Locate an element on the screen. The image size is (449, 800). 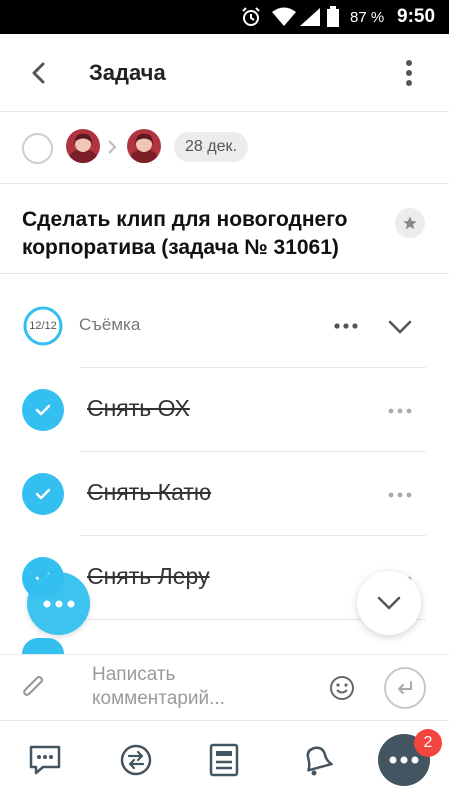
more-vertical-icon is located at coordinates (409, 73).